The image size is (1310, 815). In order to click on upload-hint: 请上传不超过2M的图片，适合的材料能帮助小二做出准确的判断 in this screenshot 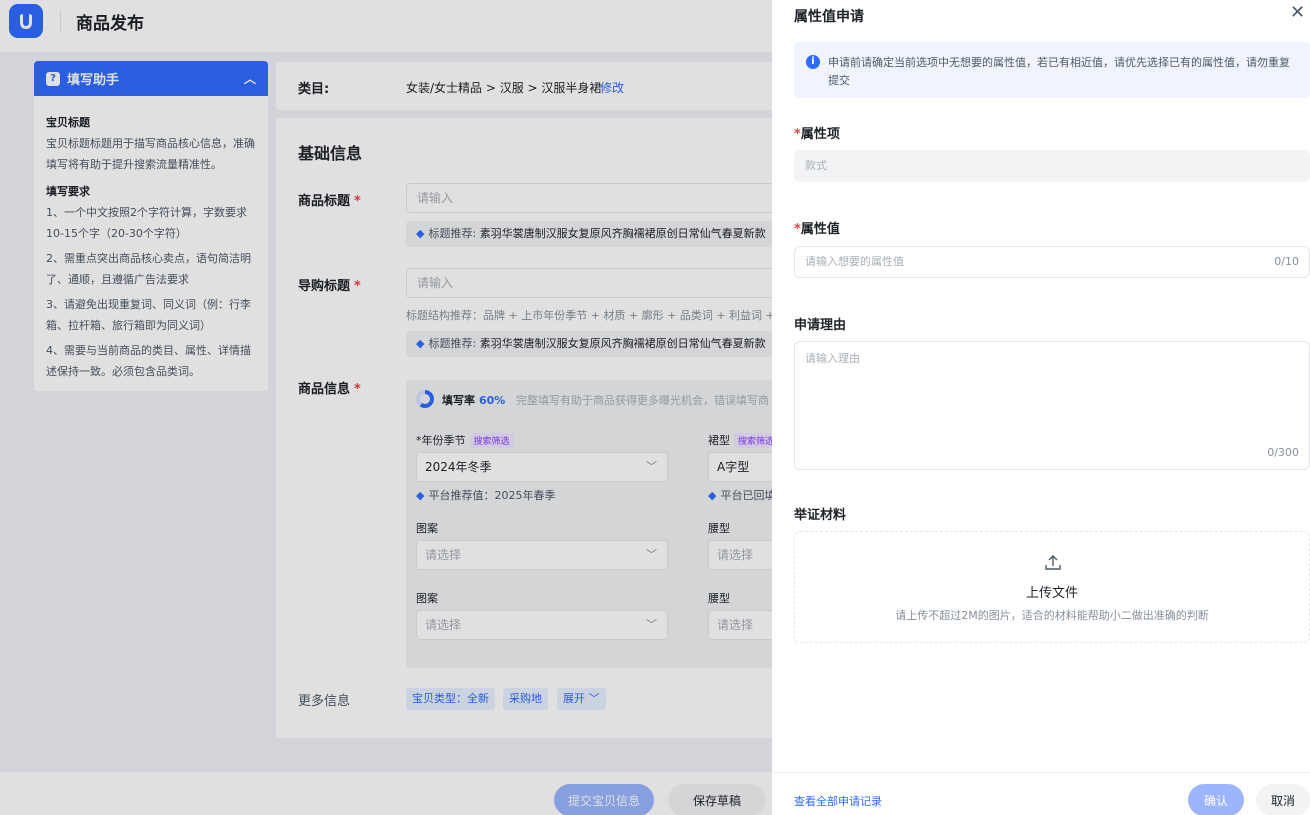, I will do `click(1052, 615)`.